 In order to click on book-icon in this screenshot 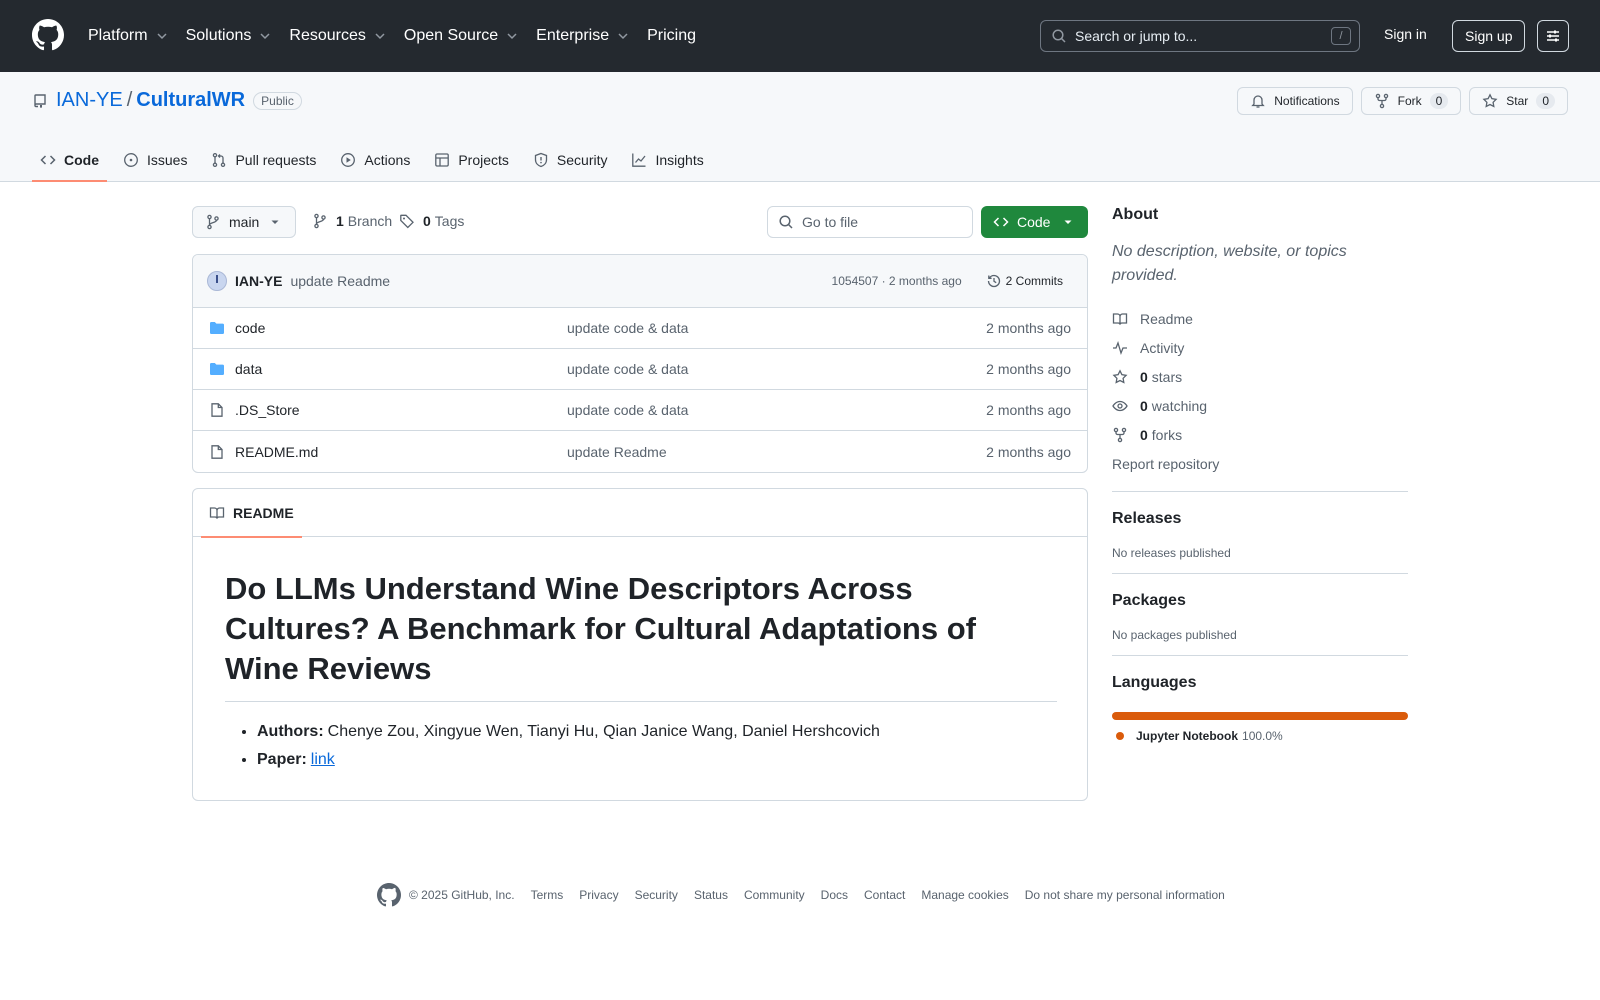, I will do `click(1120, 318)`.